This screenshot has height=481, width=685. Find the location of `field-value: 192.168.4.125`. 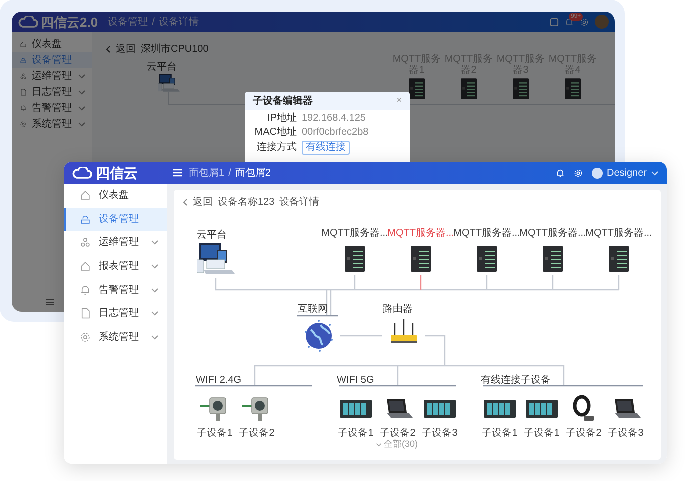

field-value: 192.168.4.125 is located at coordinates (334, 119).